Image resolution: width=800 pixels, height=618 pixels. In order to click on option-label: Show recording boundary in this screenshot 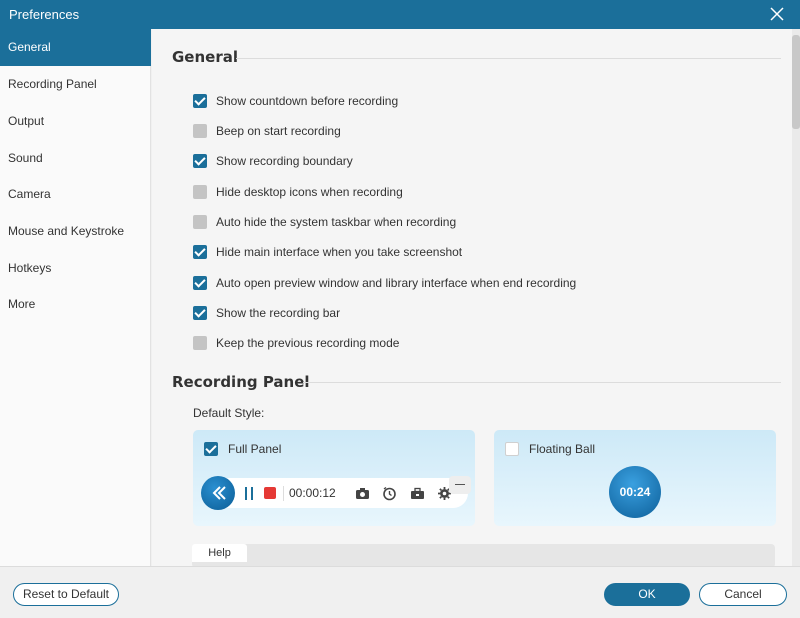, I will do `click(284, 161)`.